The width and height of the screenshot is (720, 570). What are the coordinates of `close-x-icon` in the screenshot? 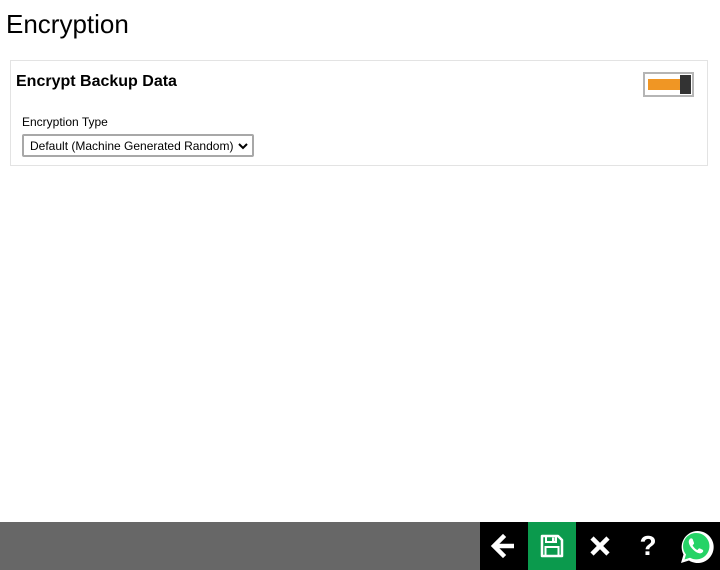 It's located at (600, 546).